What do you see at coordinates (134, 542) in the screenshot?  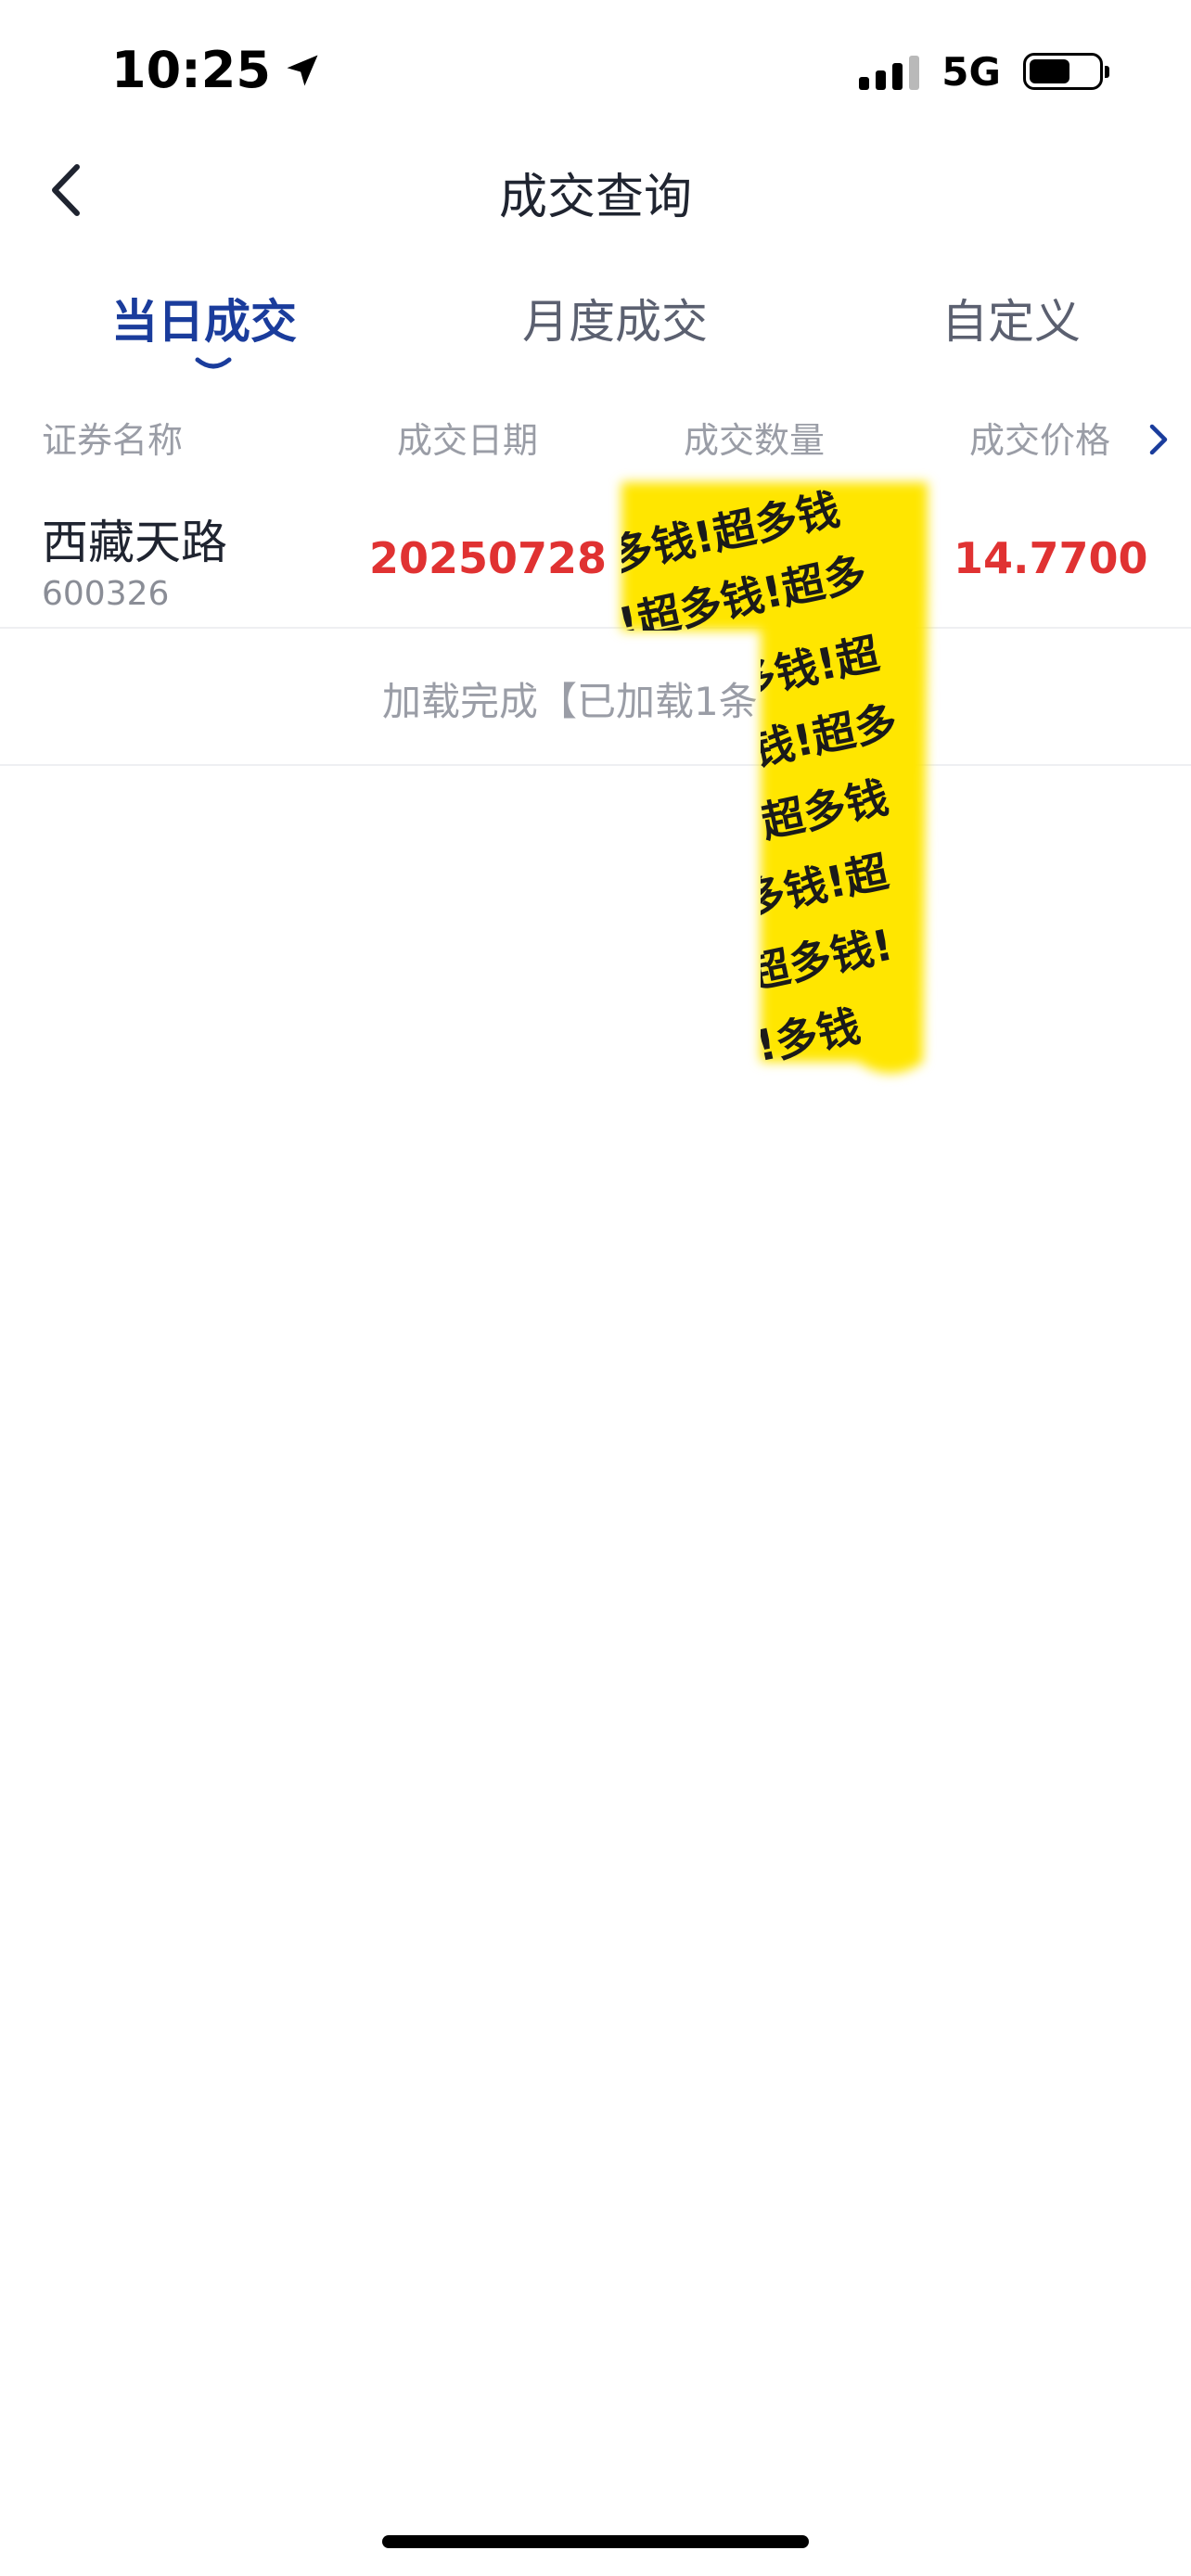 I see `security-name: 西藏天路` at bounding box center [134, 542].